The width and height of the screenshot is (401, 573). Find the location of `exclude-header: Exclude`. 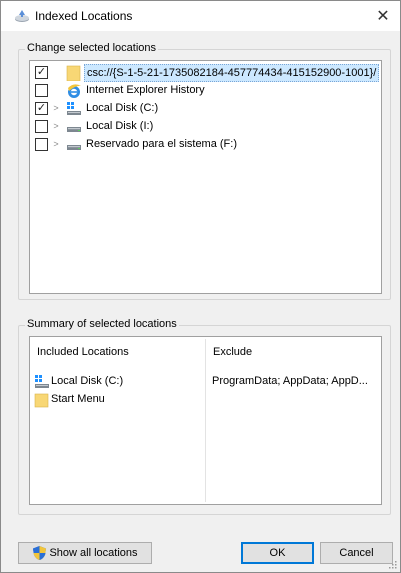

exclude-header: Exclude is located at coordinates (233, 352).